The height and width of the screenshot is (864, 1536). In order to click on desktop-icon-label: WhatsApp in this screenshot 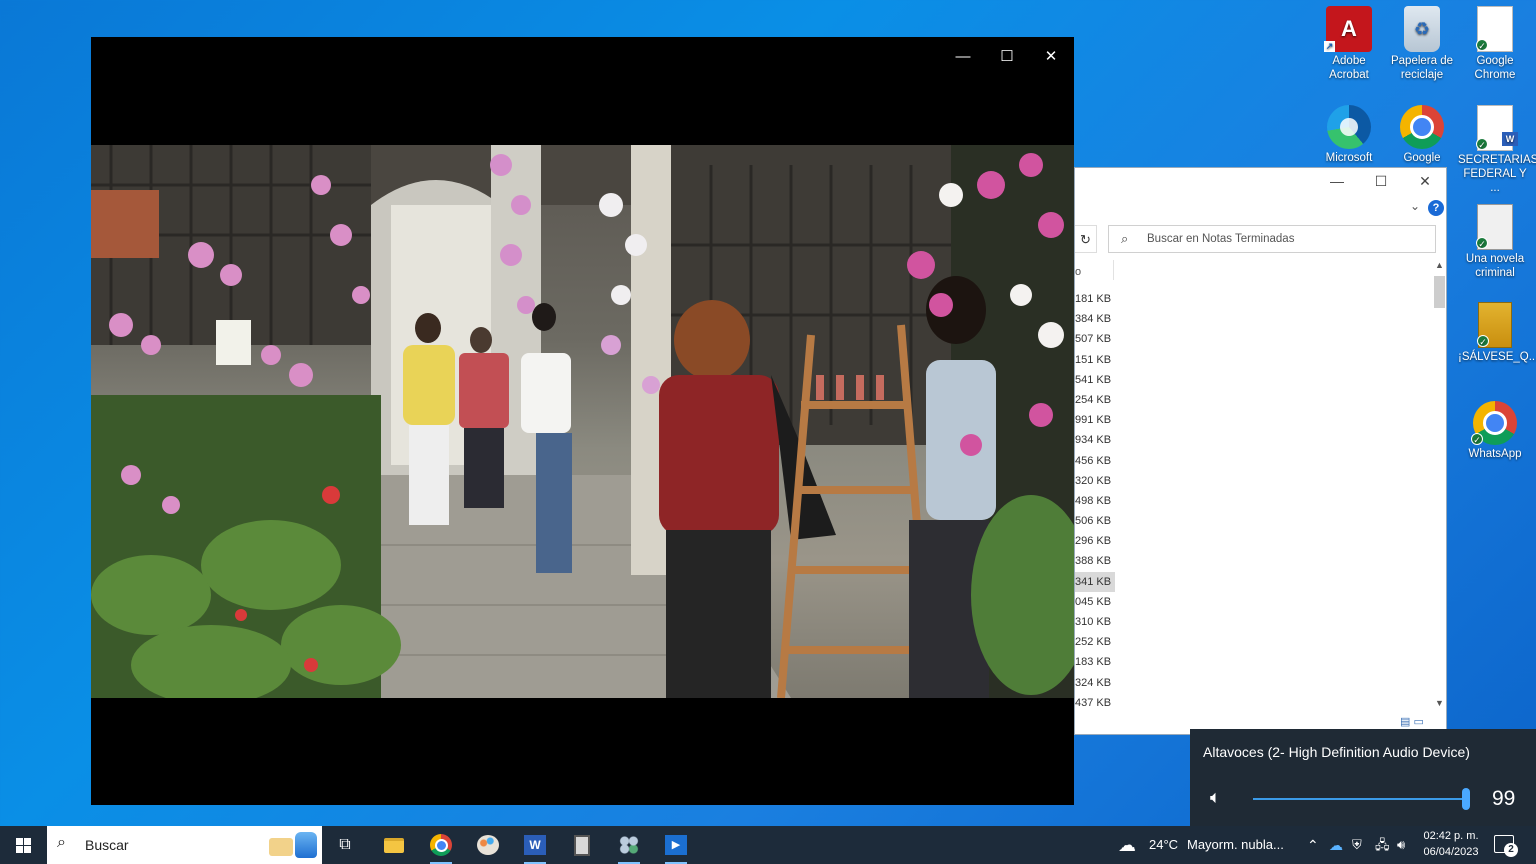, I will do `click(1495, 454)`.